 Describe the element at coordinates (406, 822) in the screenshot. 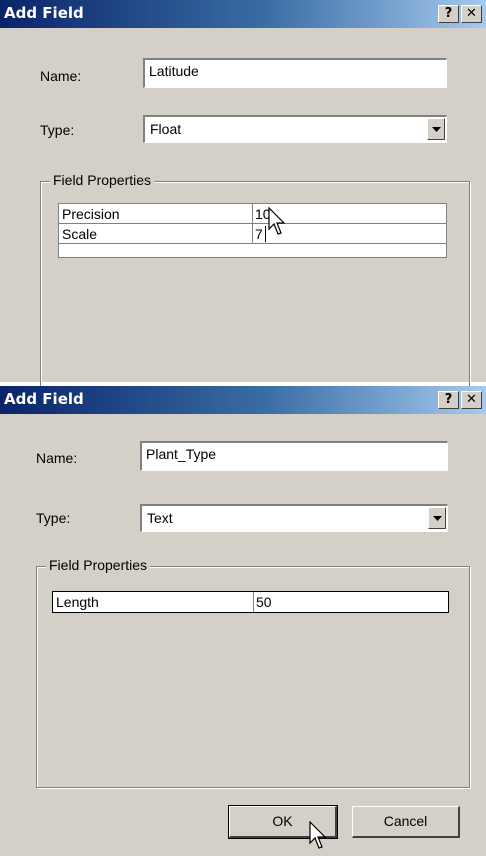

I see `cancel-button: Cancel` at that location.